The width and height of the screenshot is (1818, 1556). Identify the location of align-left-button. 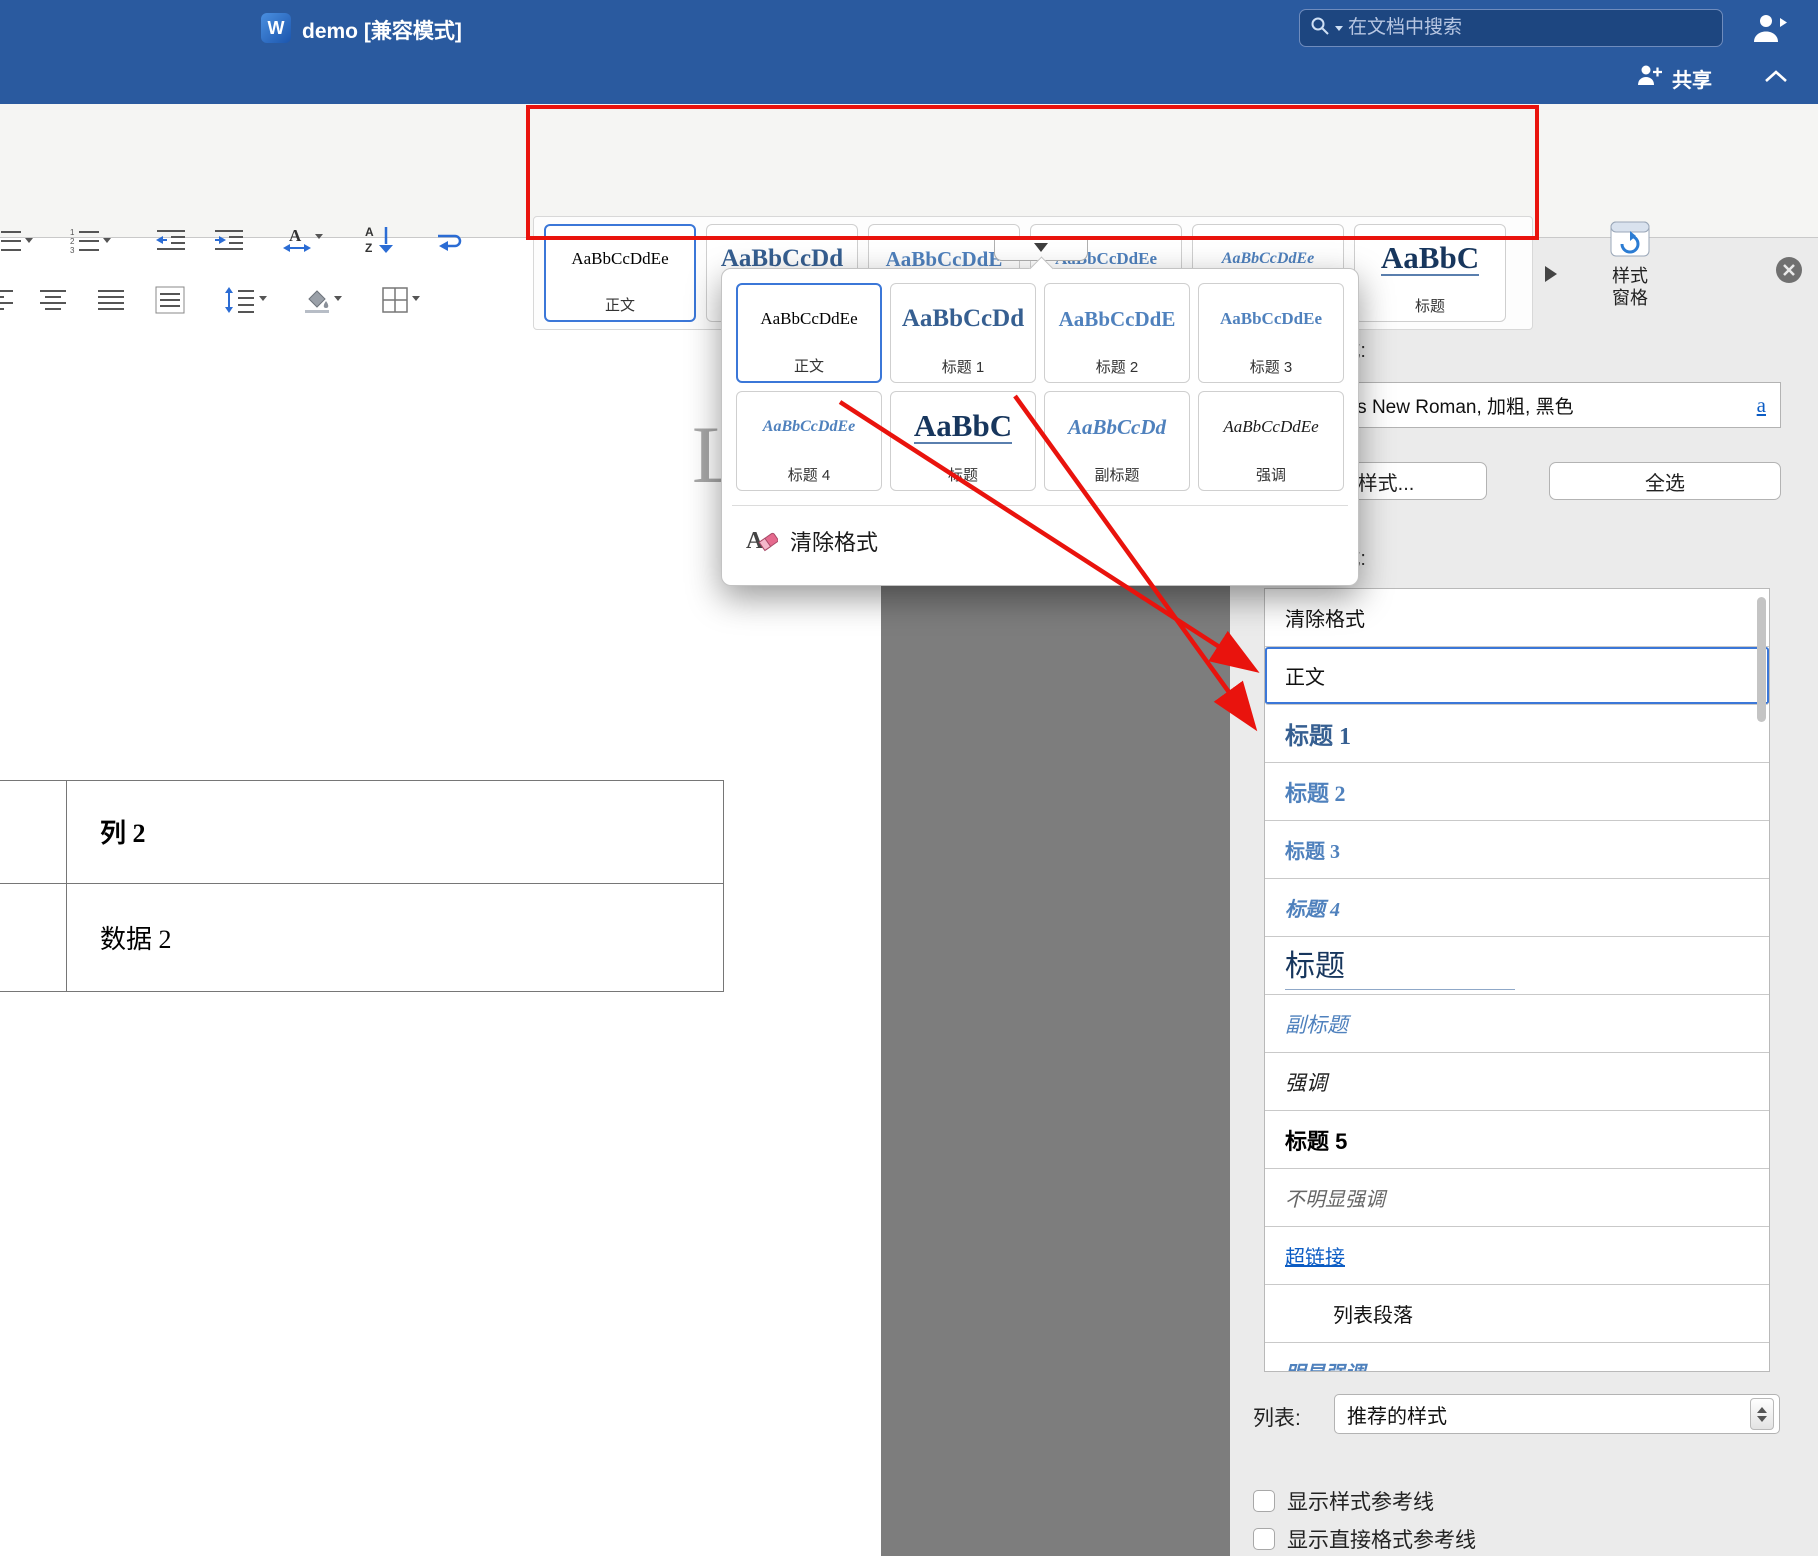
(7, 302).